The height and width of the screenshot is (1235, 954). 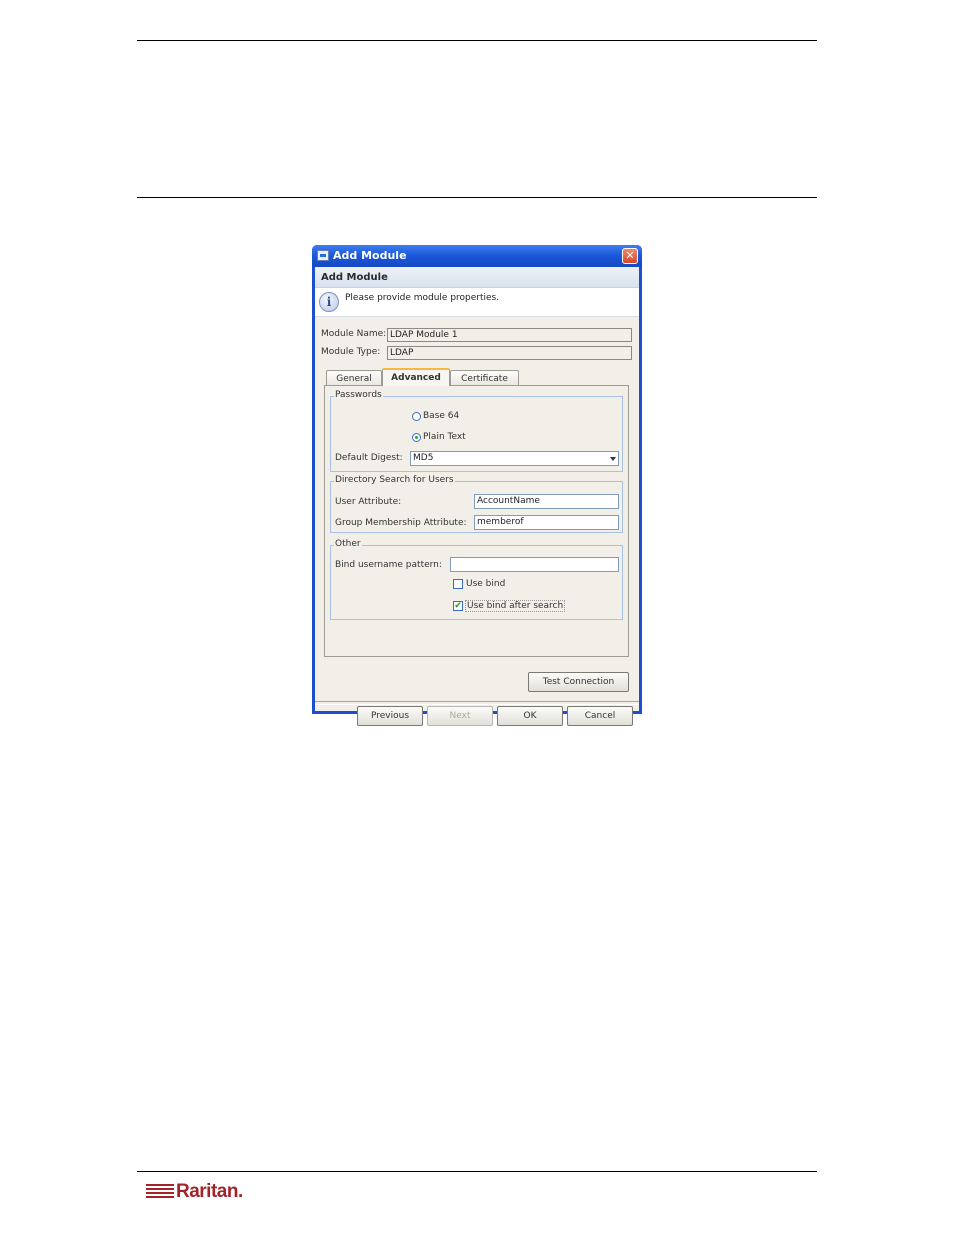 What do you see at coordinates (390, 716) in the screenshot?
I see `previous-button: Previous` at bounding box center [390, 716].